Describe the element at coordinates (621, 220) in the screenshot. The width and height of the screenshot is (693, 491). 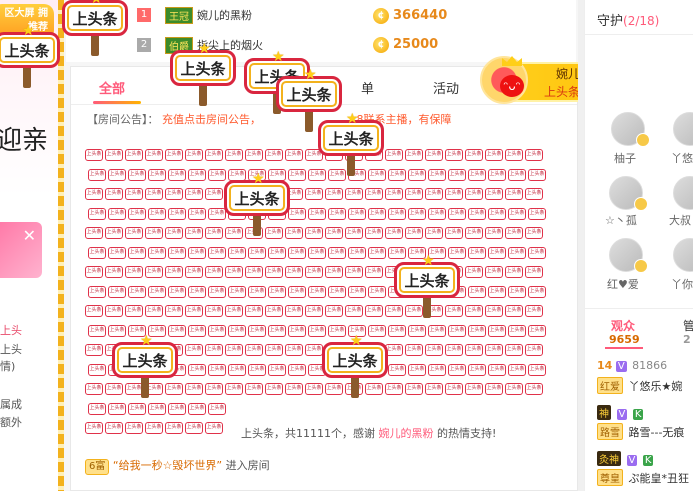
I see `guard-name: ☆丶孤` at that location.